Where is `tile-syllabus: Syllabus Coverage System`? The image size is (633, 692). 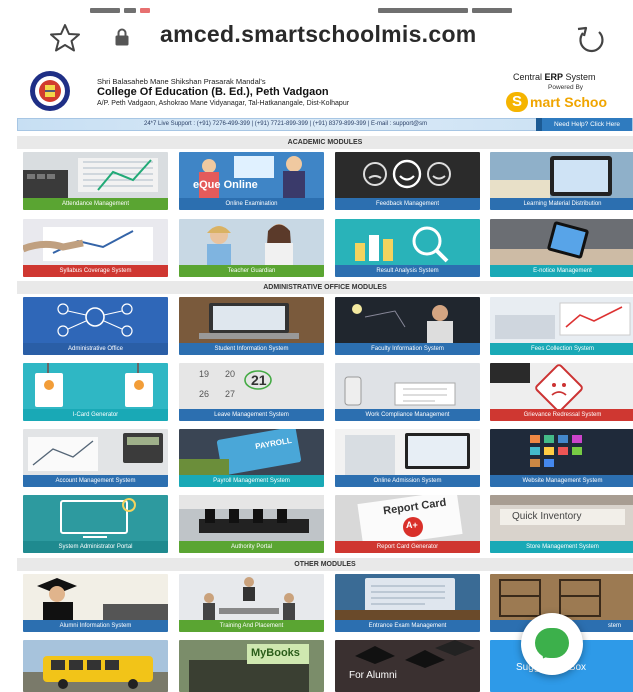
tile-syllabus: Syllabus Coverage System is located at coordinates (95, 248).